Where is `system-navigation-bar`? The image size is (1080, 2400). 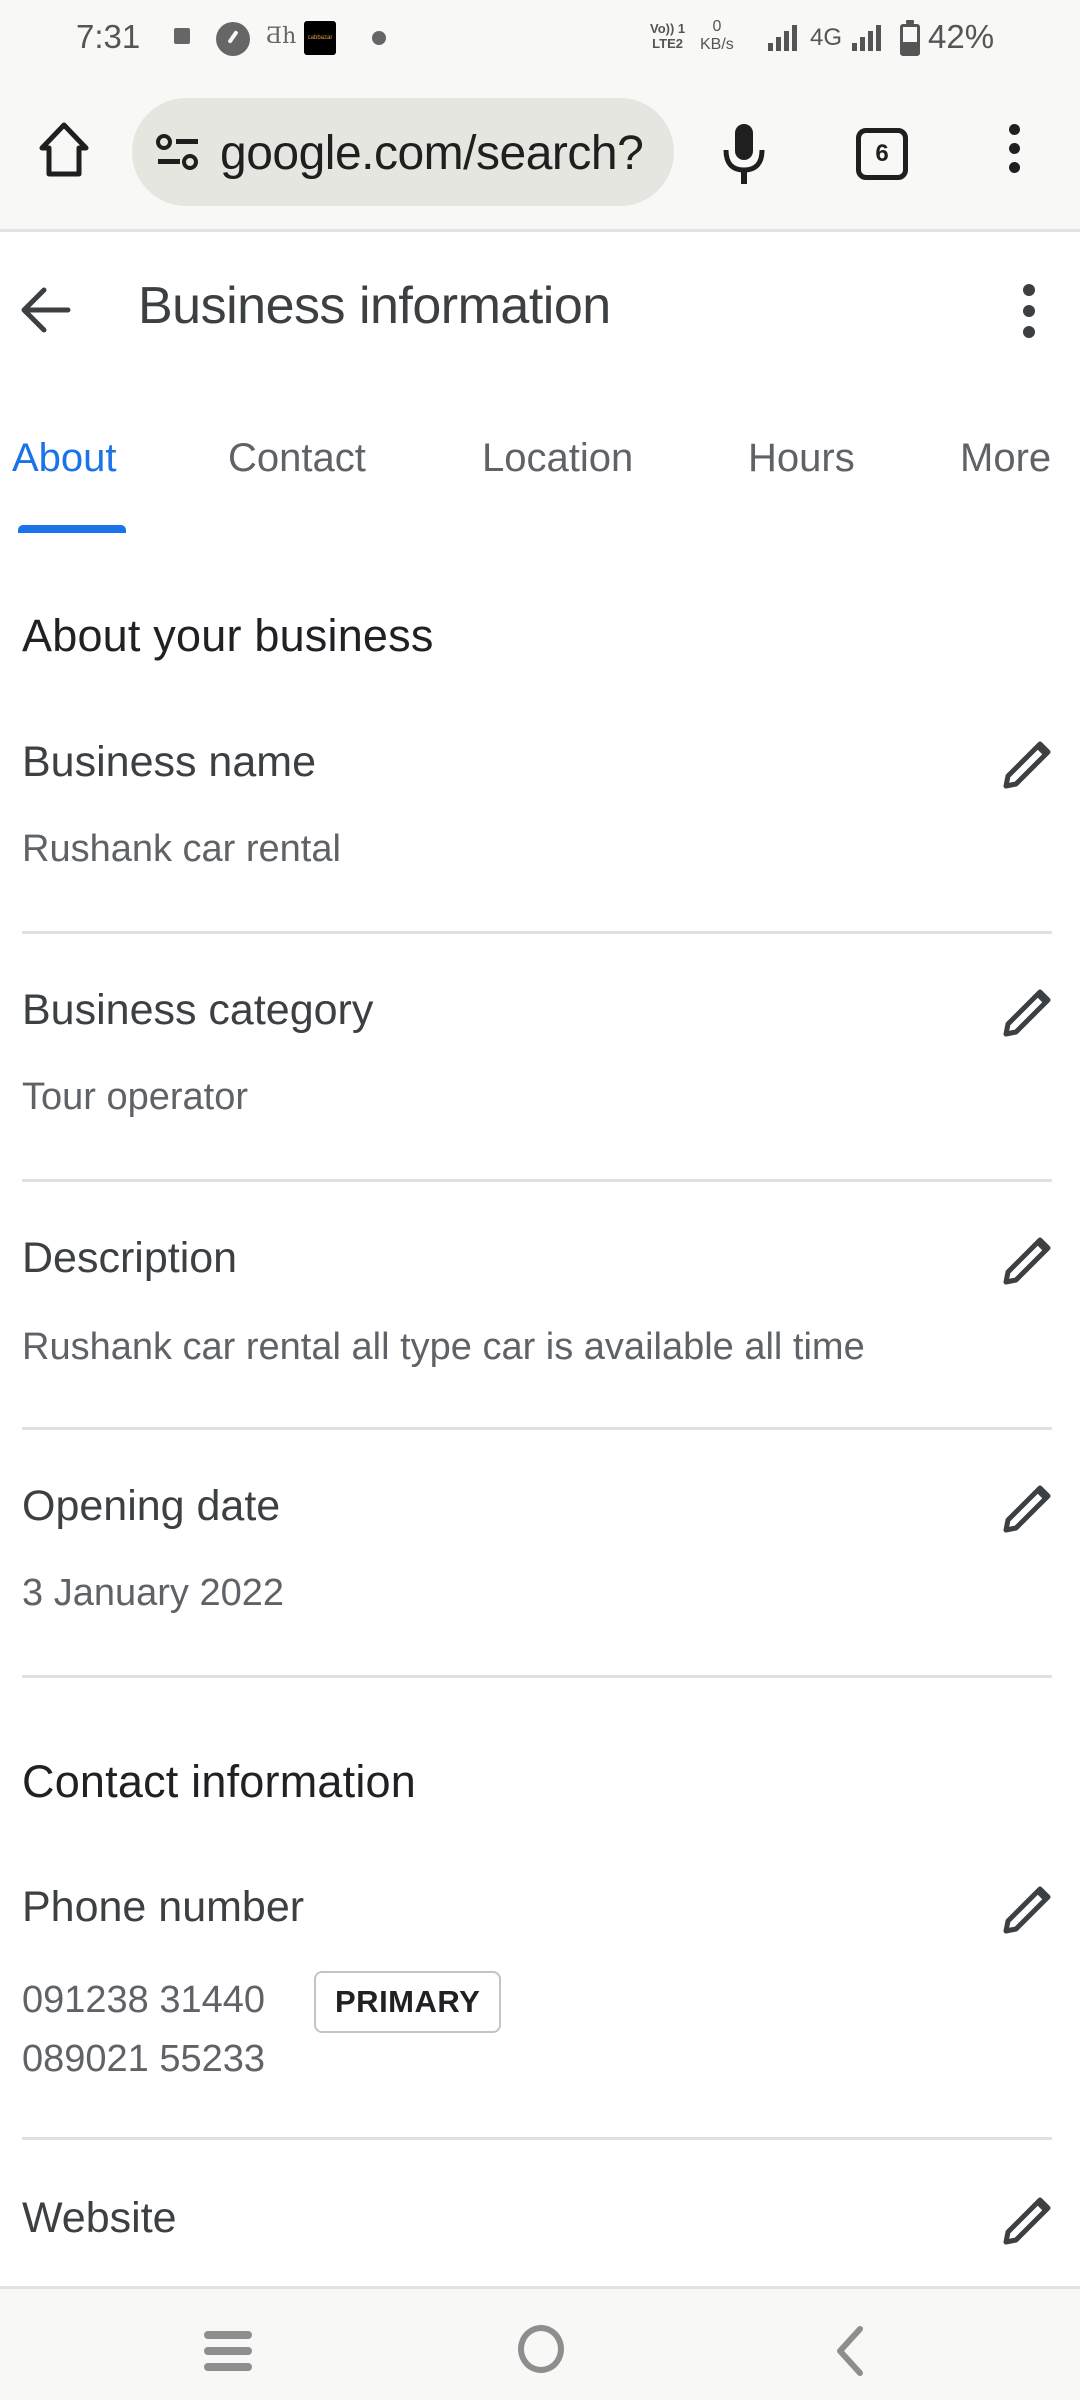
system-navigation-bar is located at coordinates (540, 2343).